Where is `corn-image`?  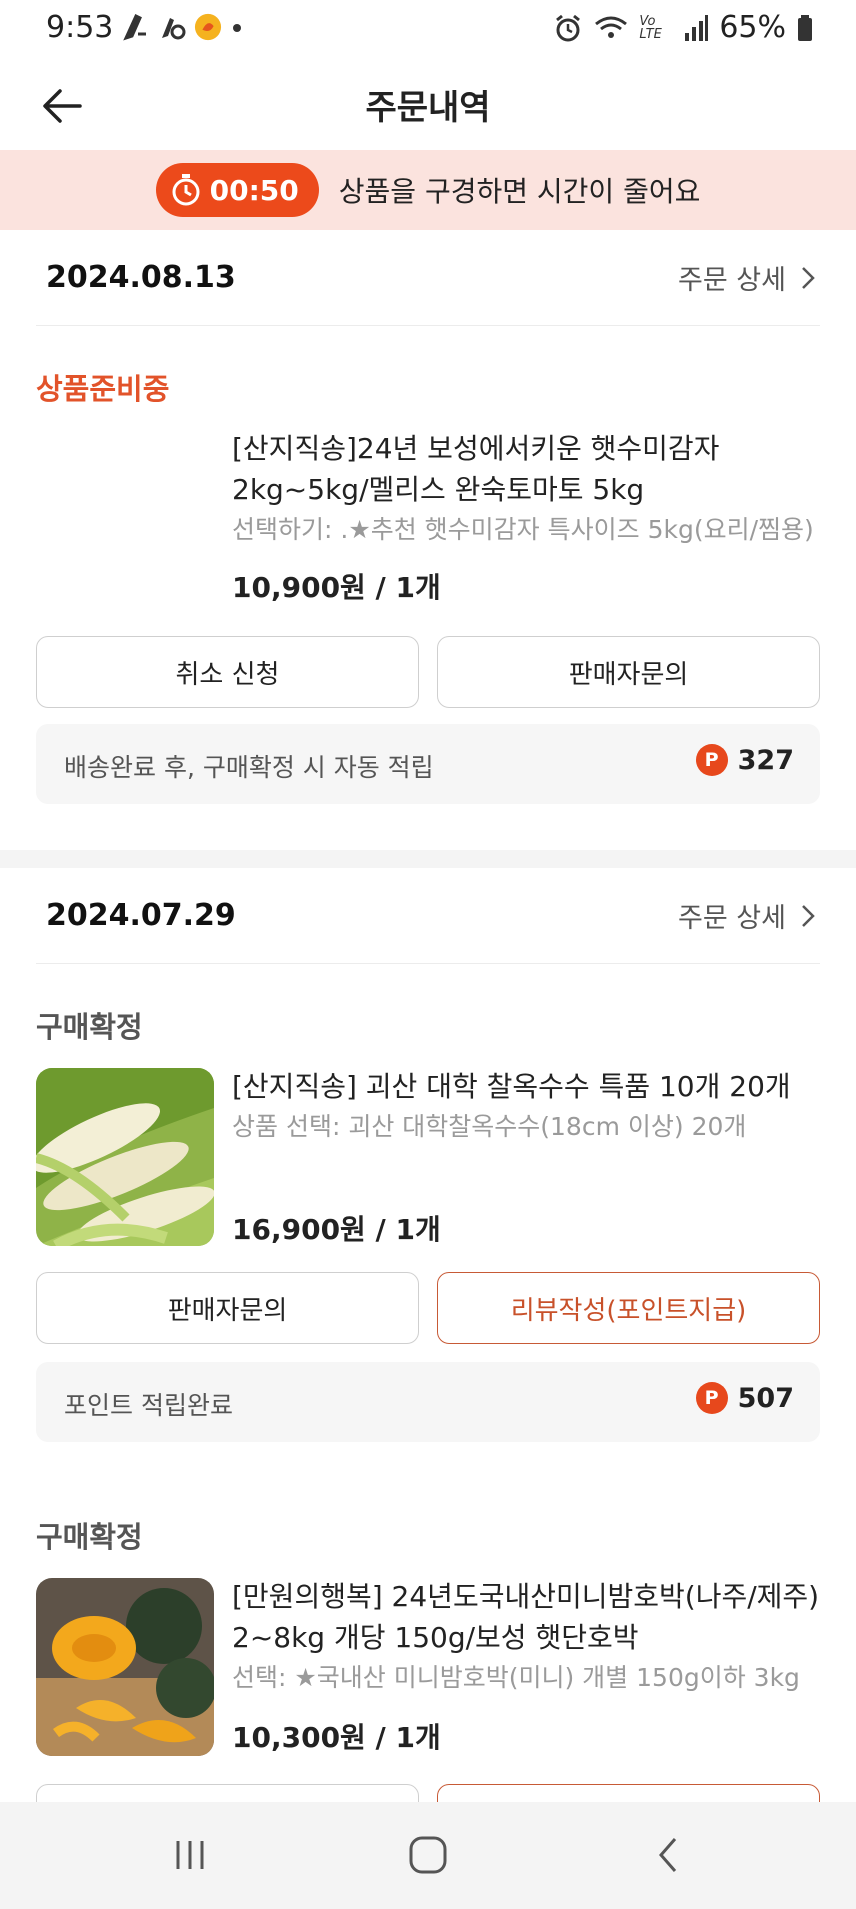
corn-image is located at coordinates (125, 1157).